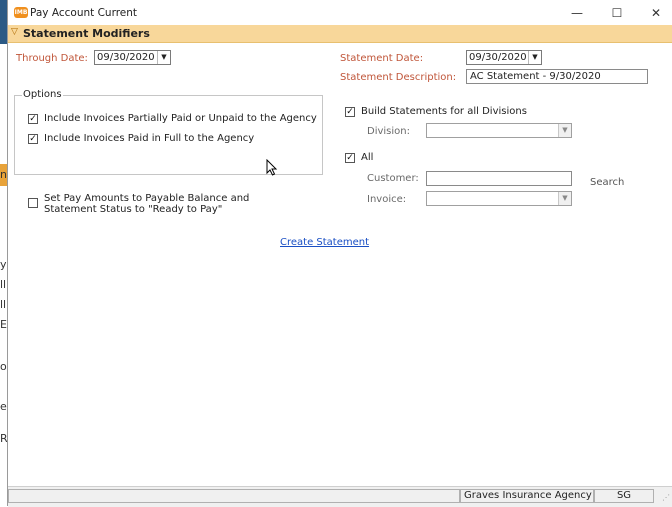 The width and height of the screenshot is (672, 507). Describe the element at coordinates (133, 209) in the screenshot. I see `set-pay-amounts-label-line2: Statement Status to "Ready to Pay"` at that location.